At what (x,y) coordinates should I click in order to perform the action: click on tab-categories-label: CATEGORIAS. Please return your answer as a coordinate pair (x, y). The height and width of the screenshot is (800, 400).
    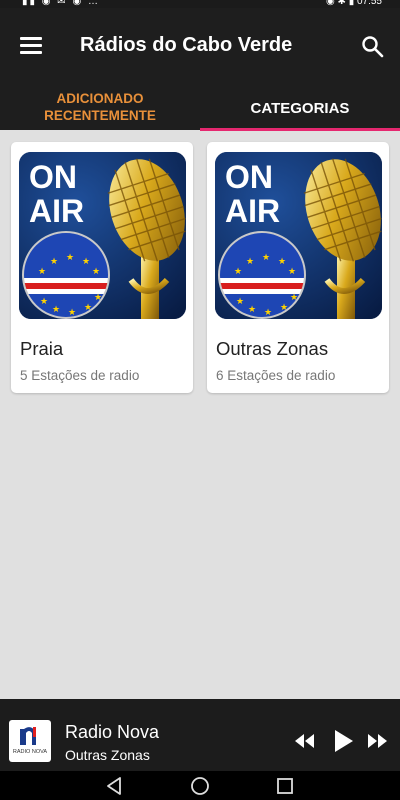
    Looking at the image, I should click on (300, 108).